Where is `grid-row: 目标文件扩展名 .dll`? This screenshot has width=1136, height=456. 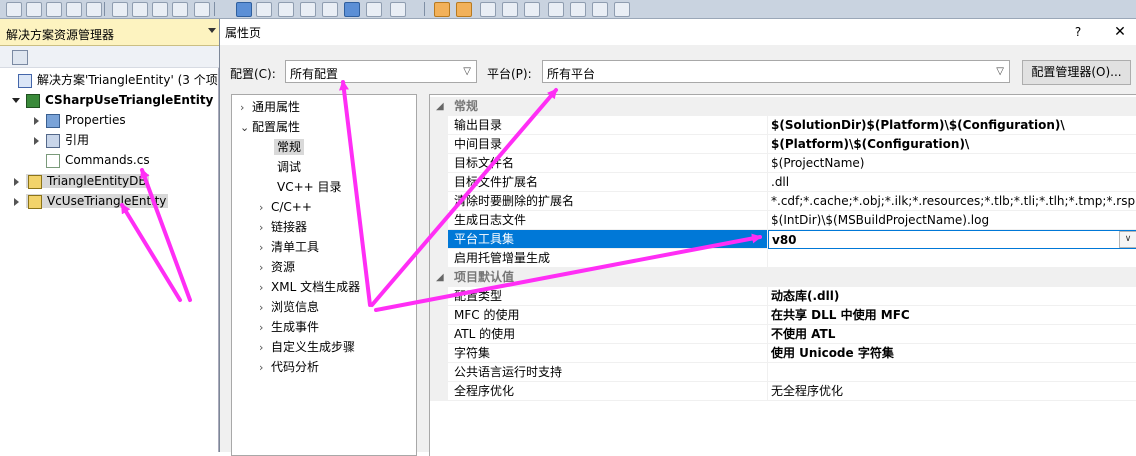 grid-row: 目标文件扩展名 .dll is located at coordinates (783, 182).